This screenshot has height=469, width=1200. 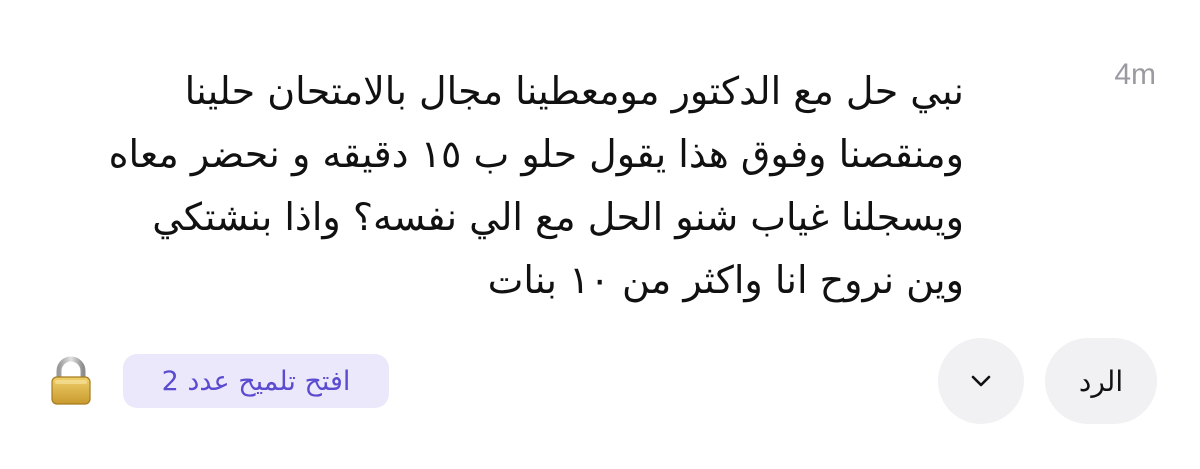 I want to click on message-line: وين نروح انا واكثر من ١٠ بنات, so click(x=725, y=280).